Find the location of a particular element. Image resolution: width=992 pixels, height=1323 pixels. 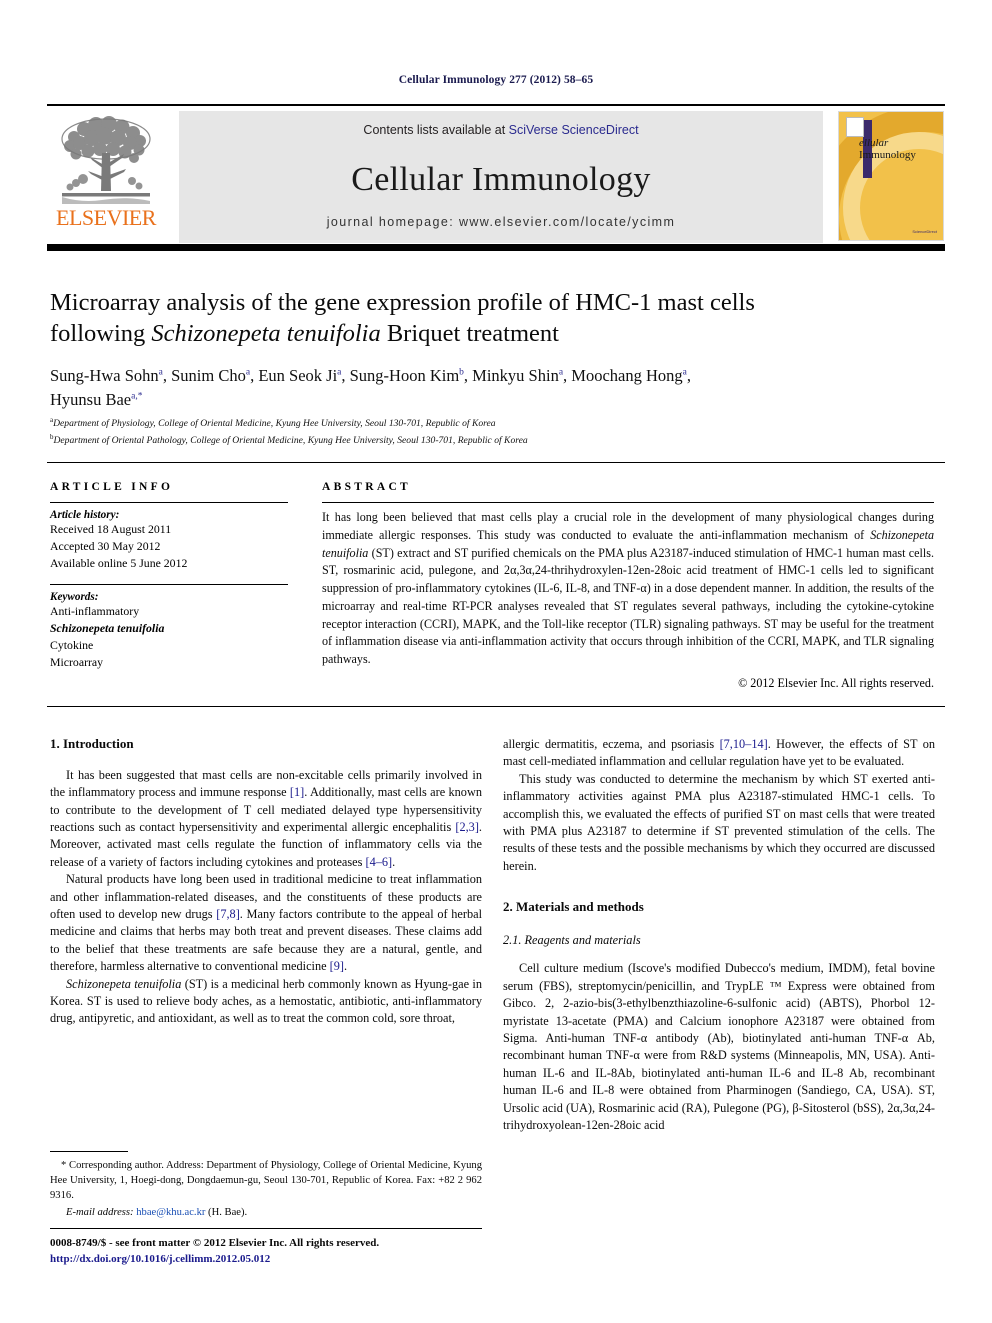

keywords-label: Keywords: is located at coordinates (74, 597).